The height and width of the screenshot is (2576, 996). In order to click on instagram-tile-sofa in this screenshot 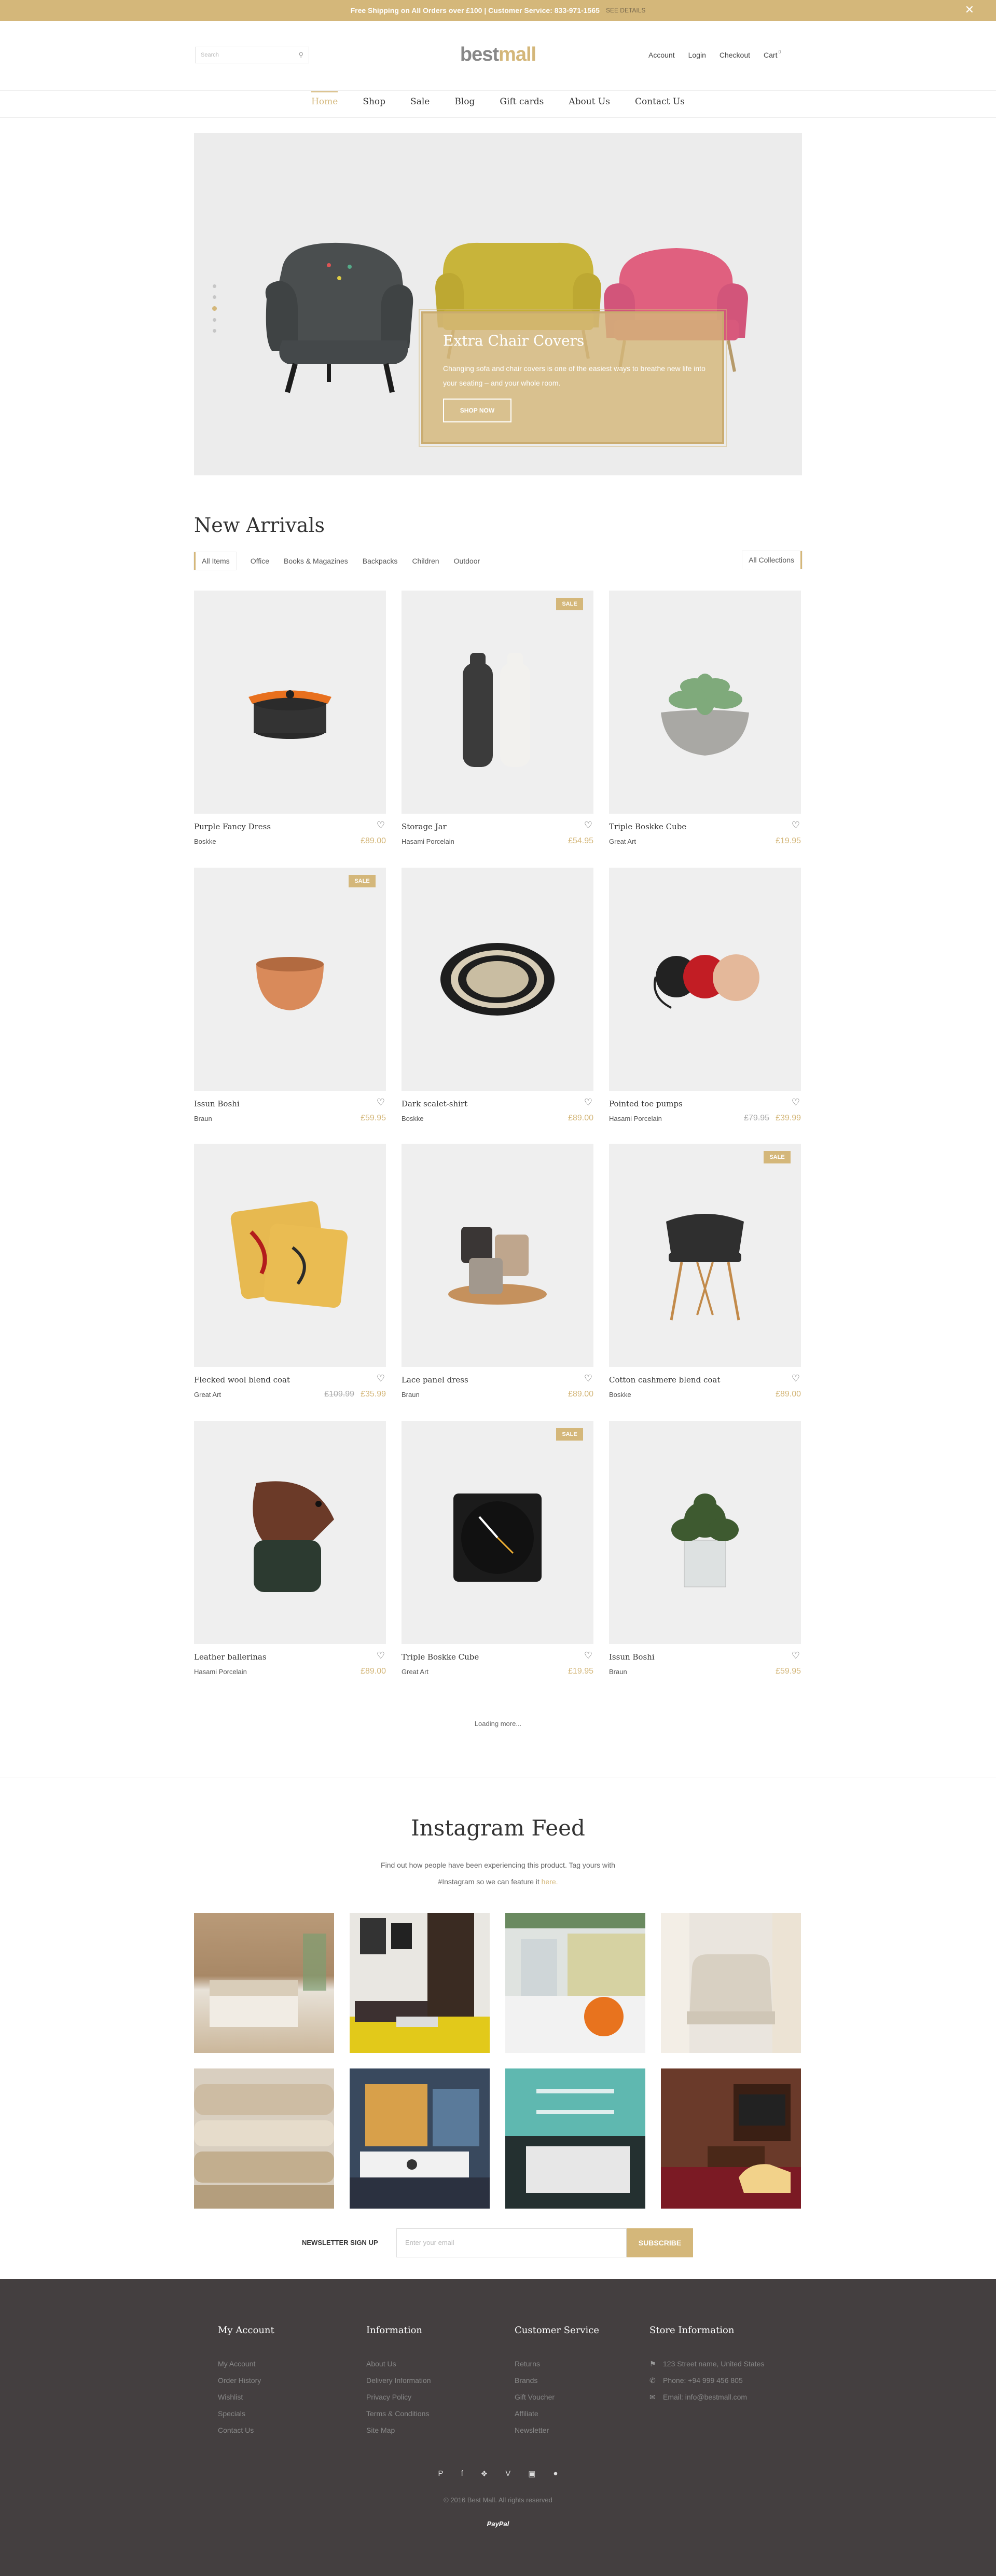, I will do `click(420, 2138)`.